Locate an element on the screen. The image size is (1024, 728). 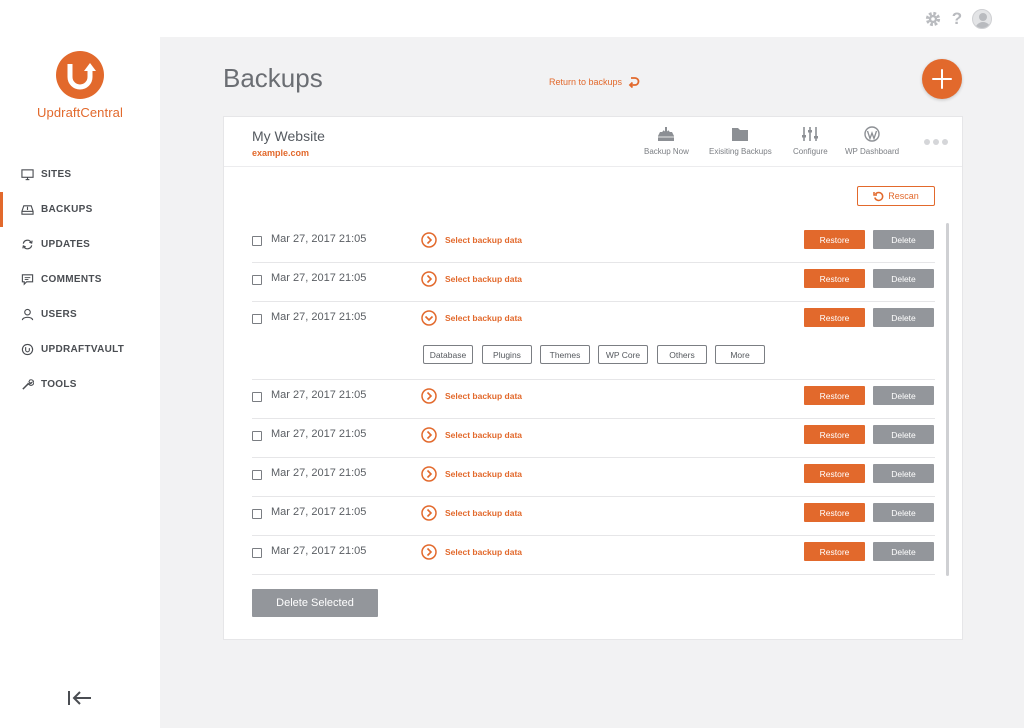
help-icon: ? is located at coordinates (957, 19).